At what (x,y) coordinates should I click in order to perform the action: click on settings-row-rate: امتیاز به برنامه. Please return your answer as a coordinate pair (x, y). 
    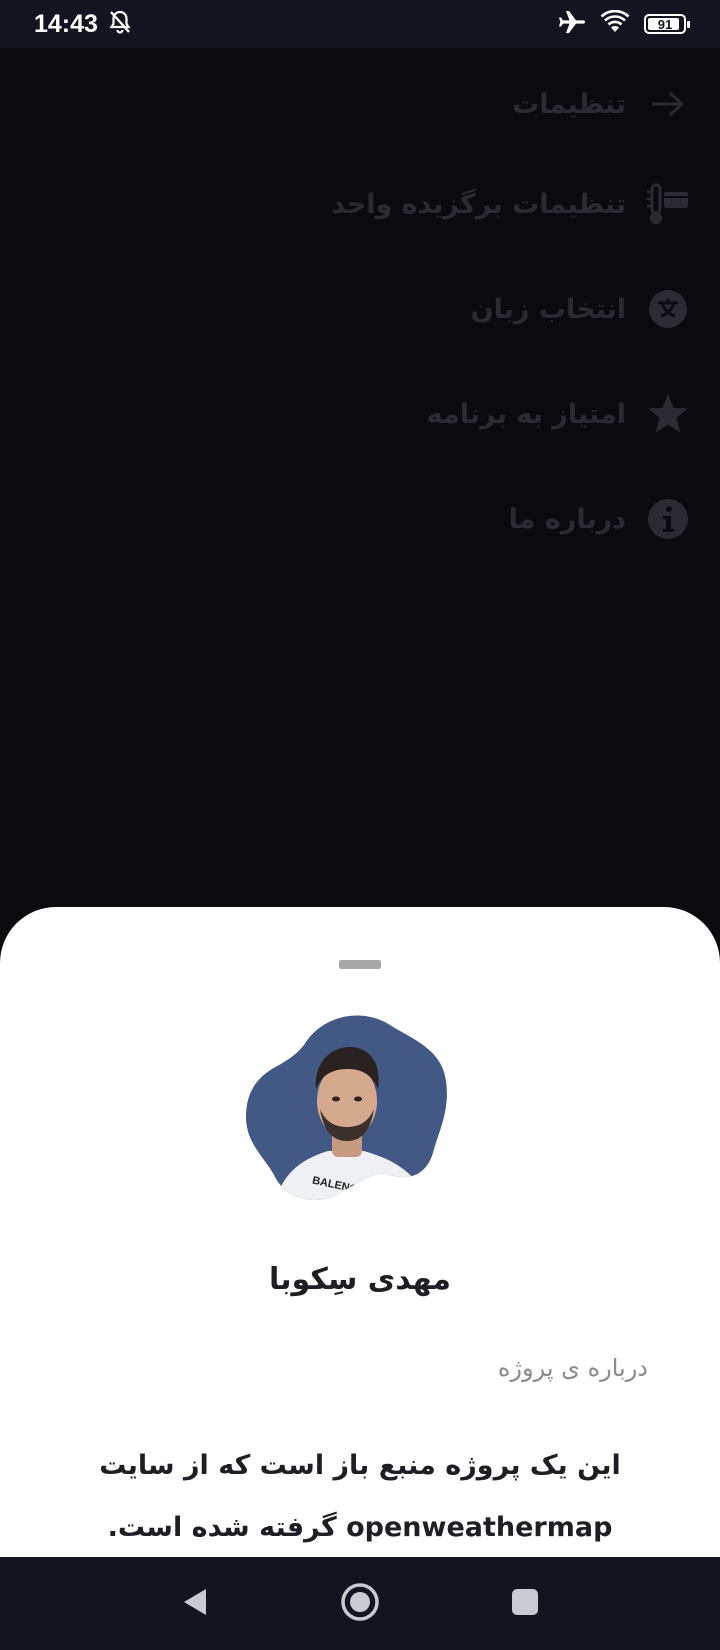
    Looking at the image, I should click on (360, 414).